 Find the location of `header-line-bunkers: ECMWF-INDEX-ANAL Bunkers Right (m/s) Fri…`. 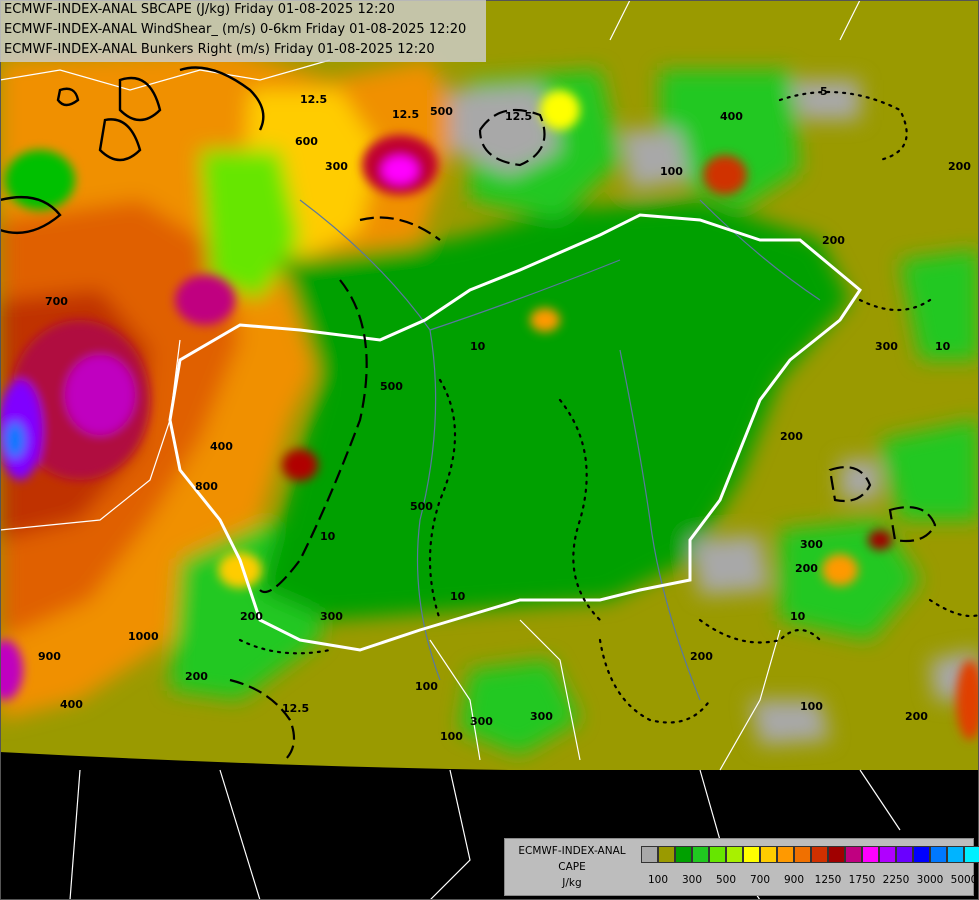

header-line-bunkers: ECMWF-INDEX-ANAL Bunkers Right (m/s) Fri… is located at coordinates (219, 49).